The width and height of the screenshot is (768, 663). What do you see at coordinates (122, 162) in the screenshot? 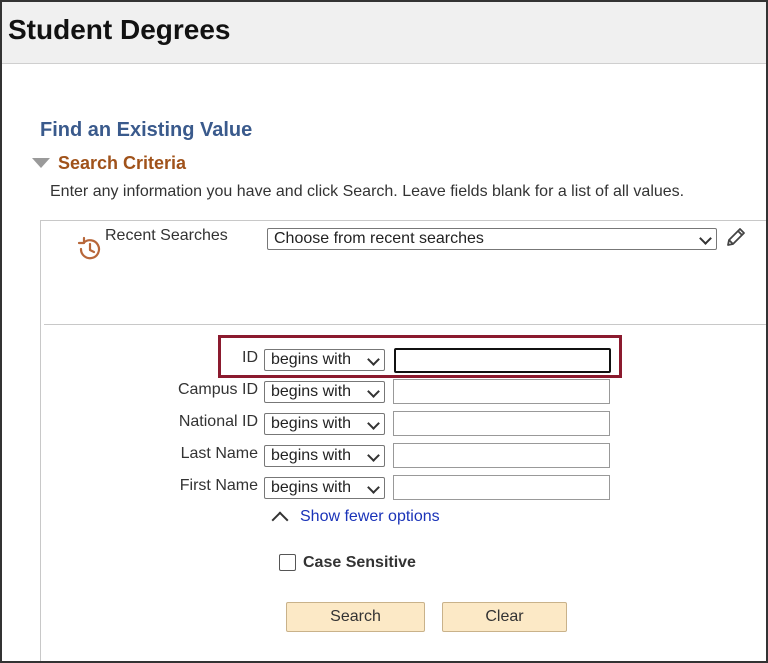
I see `search-criteria-heading: Search Criteria` at bounding box center [122, 162].